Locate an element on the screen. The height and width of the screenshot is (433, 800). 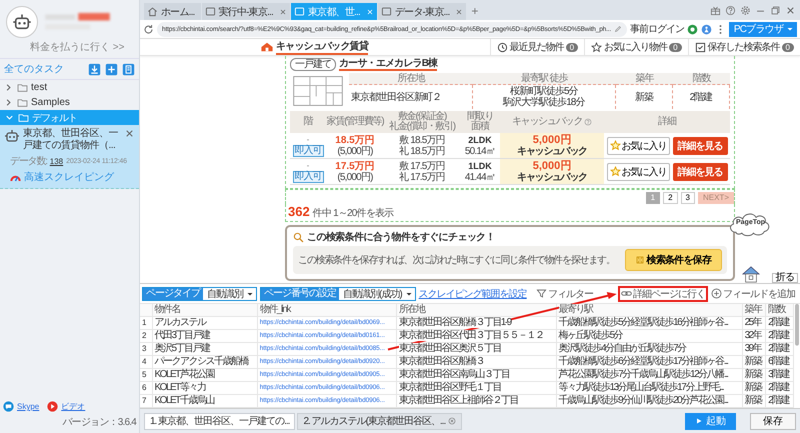
settings-icon is located at coordinates (745, 10).